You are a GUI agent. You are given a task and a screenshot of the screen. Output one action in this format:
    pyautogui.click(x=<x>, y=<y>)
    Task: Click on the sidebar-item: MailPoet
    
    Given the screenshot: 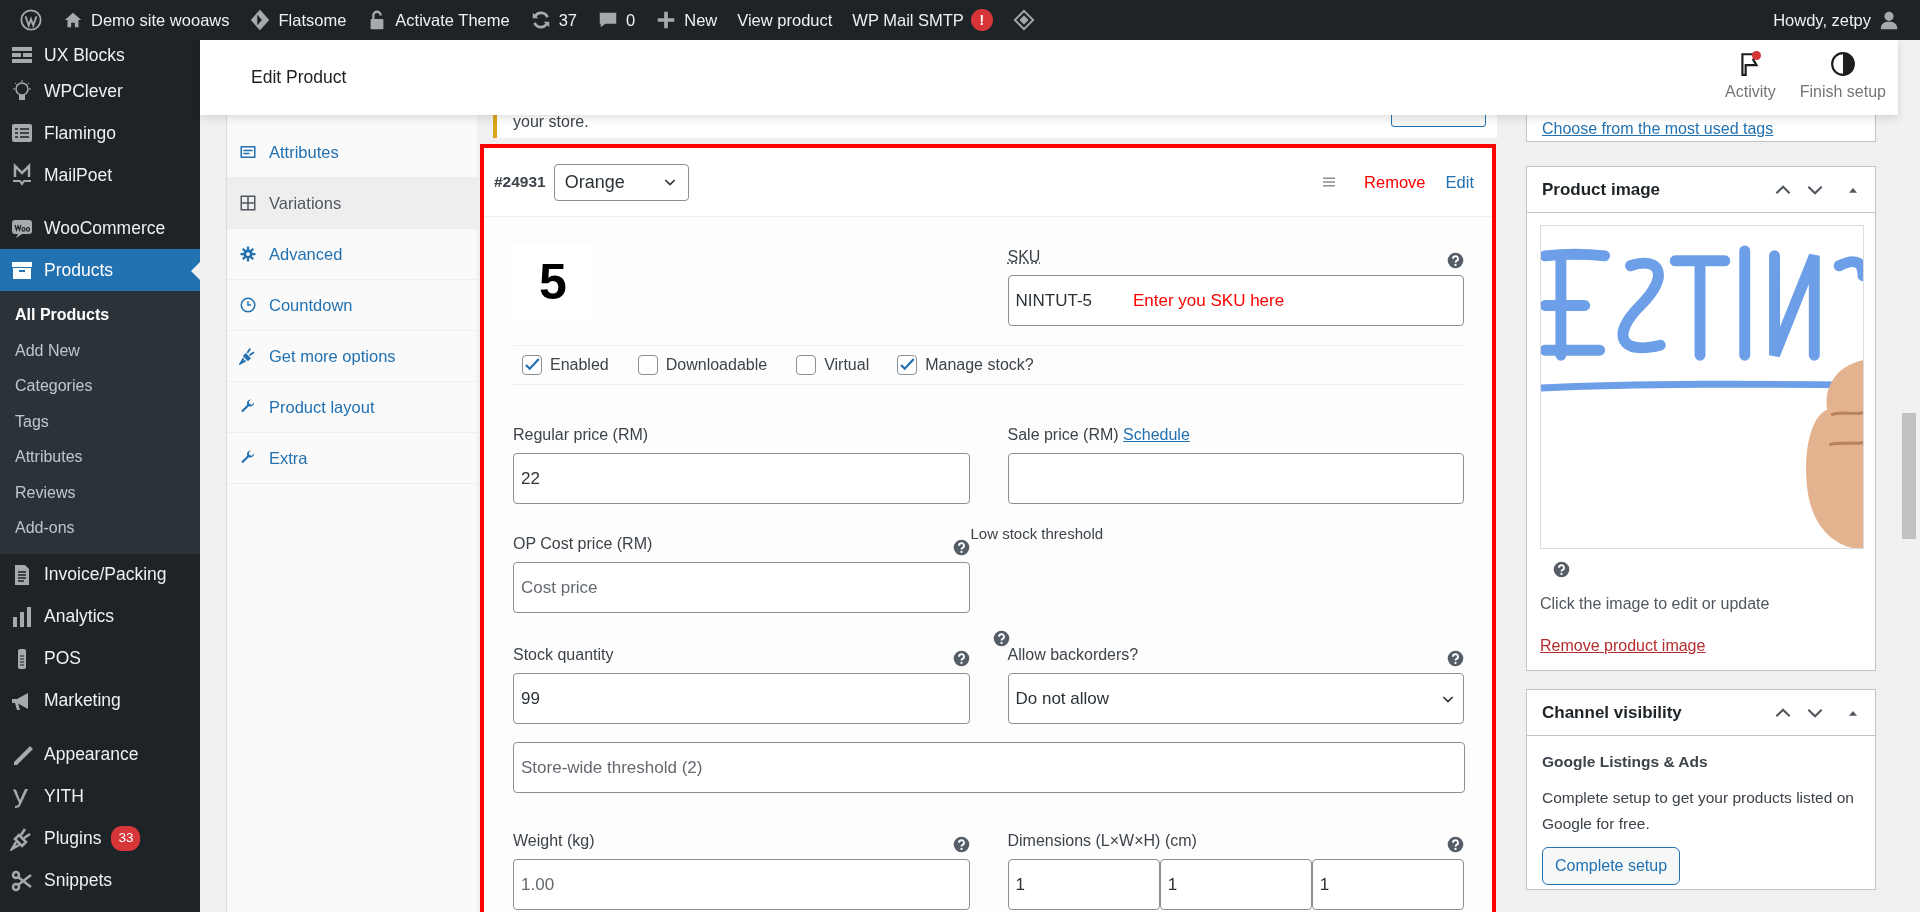 What is the action you would take?
    pyautogui.click(x=78, y=175)
    